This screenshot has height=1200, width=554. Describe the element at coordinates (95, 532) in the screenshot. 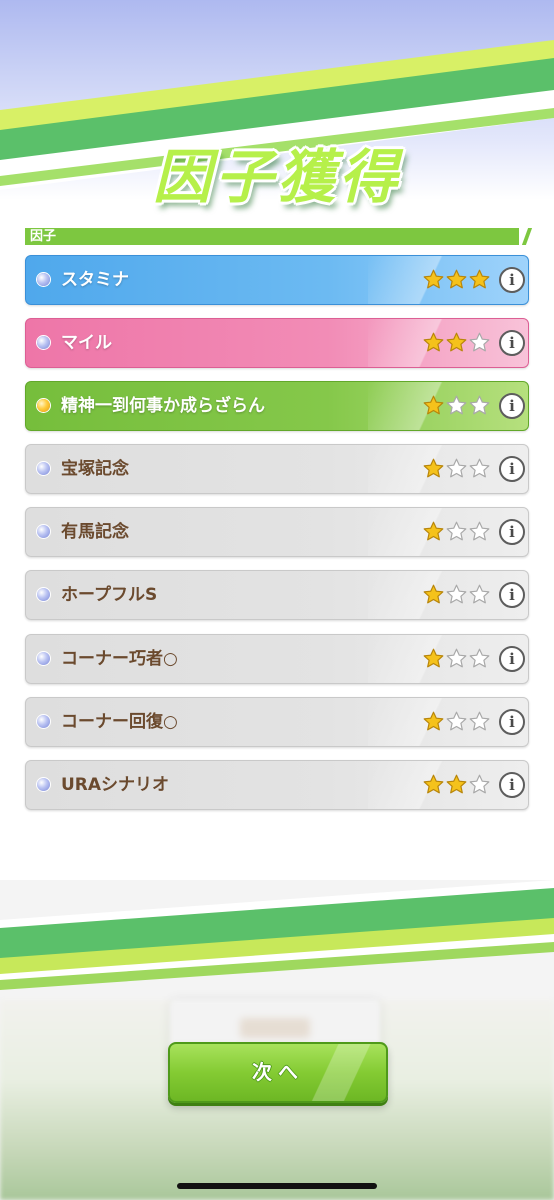

I see `factor-name: 有馬記念` at that location.